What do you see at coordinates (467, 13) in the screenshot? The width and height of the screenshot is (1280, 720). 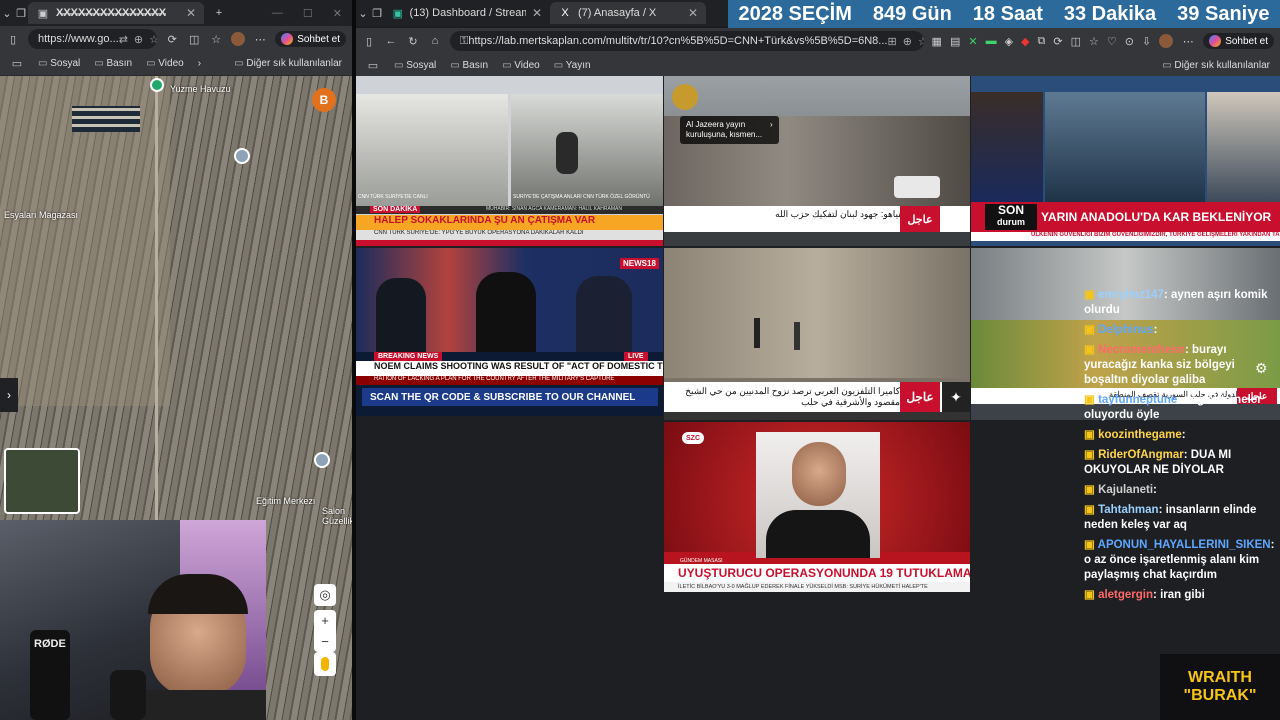 I see `tab-streamlabs: ▣ (13) Dashboard / Streamlabs ✕` at bounding box center [467, 13].